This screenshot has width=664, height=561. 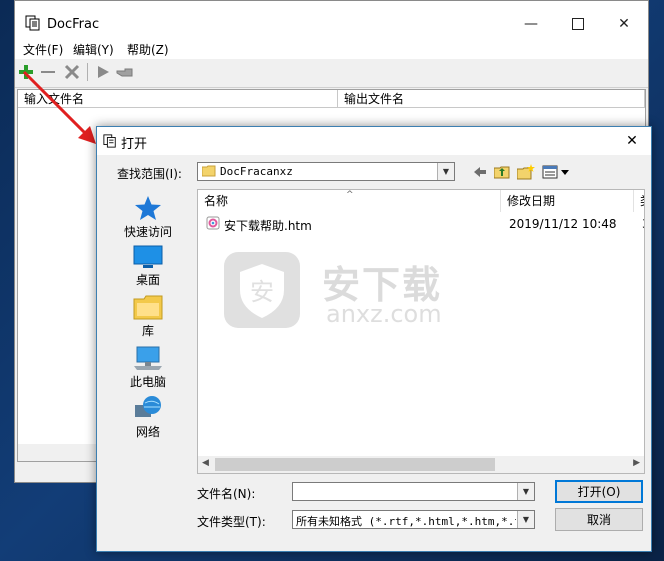 What do you see at coordinates (147, 280) in the screenshot?
I see `place-label: 桌面` at bounding box center [147, 280].